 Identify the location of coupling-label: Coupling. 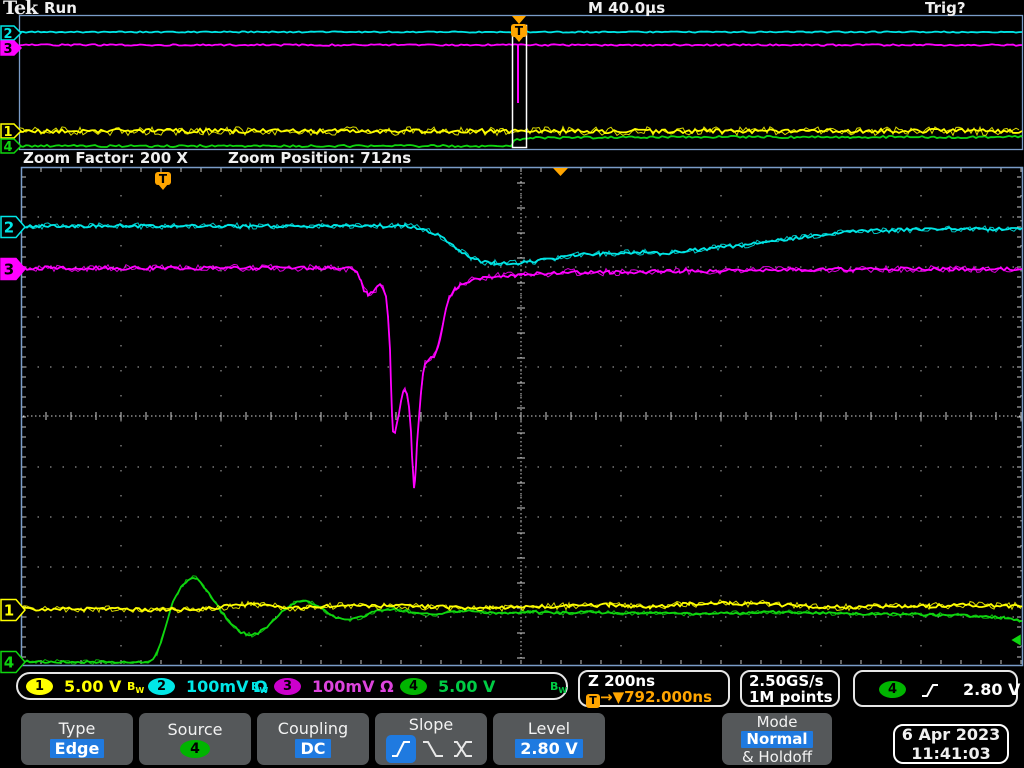
(313, 728).